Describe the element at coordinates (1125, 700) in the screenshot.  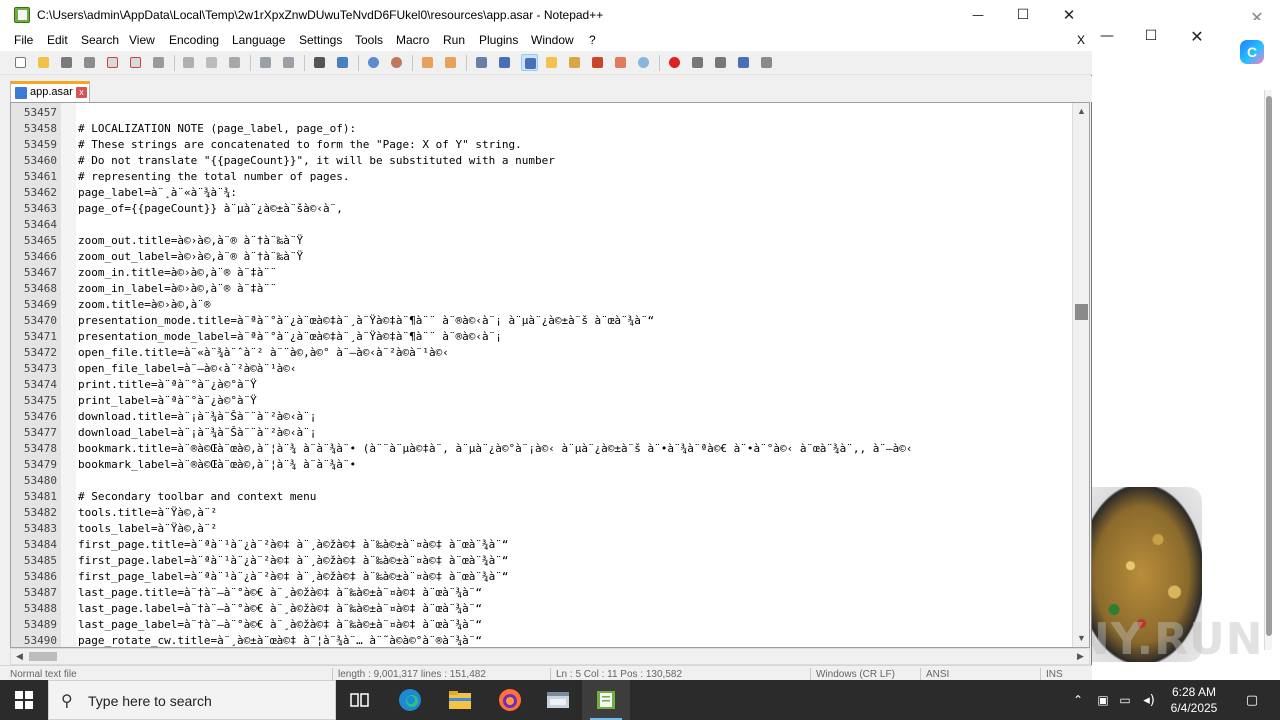
I see `network-icon: ▭` at that location.